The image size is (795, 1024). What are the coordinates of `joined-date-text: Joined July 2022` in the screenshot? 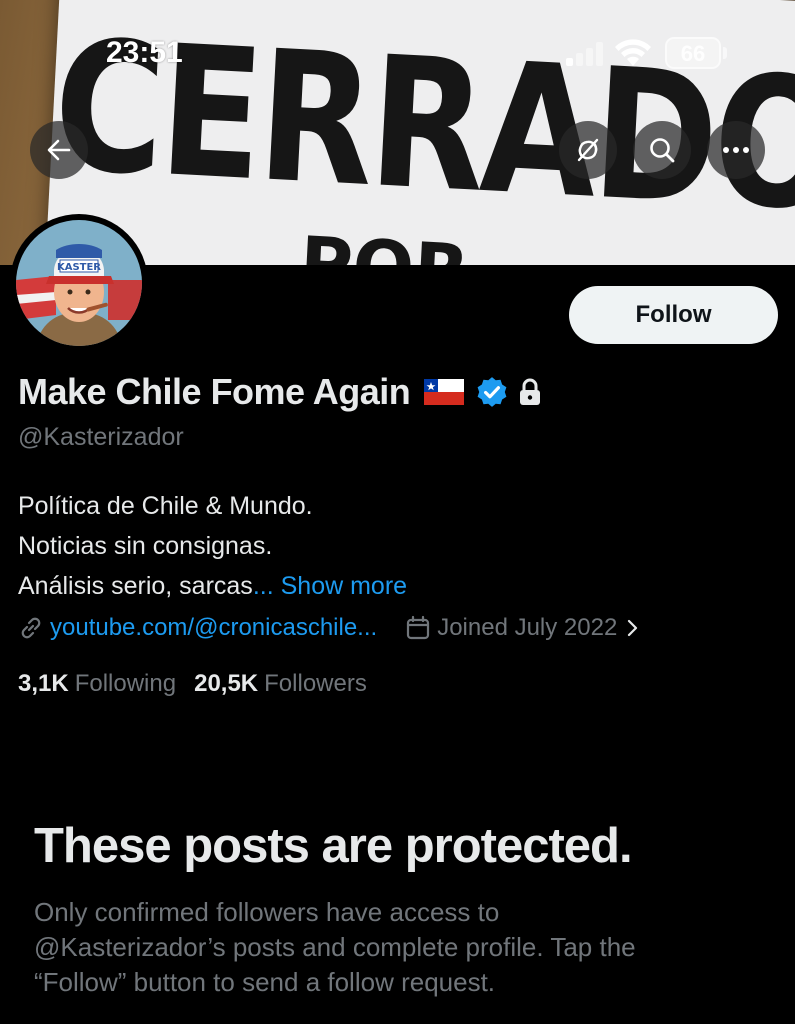 It's located at (527, 627).